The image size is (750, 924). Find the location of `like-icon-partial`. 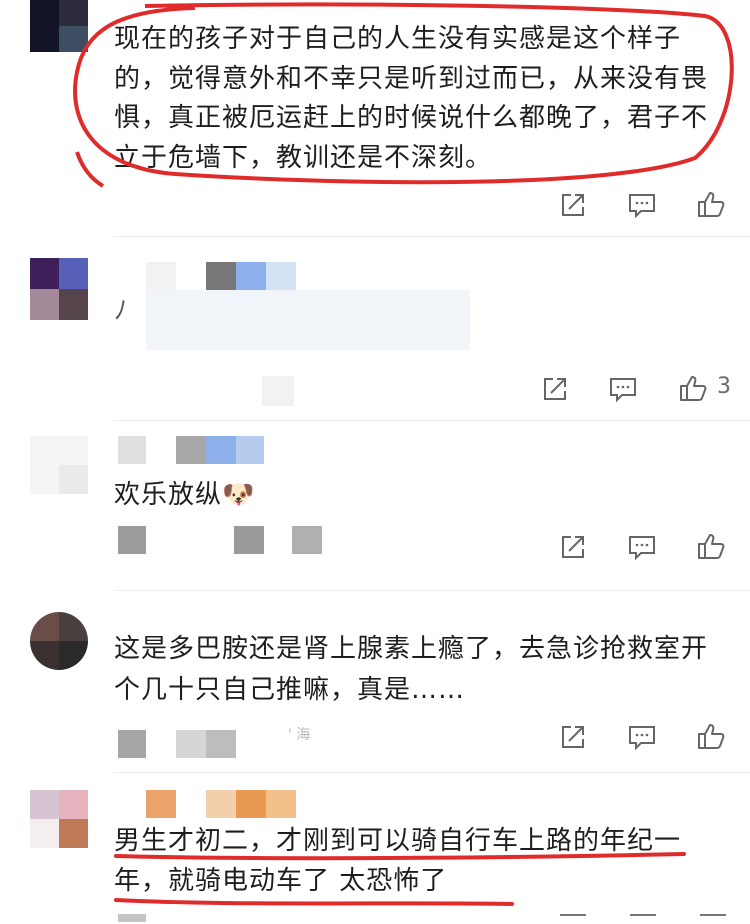

like-icon-partial is located at coordinates (713, 919).